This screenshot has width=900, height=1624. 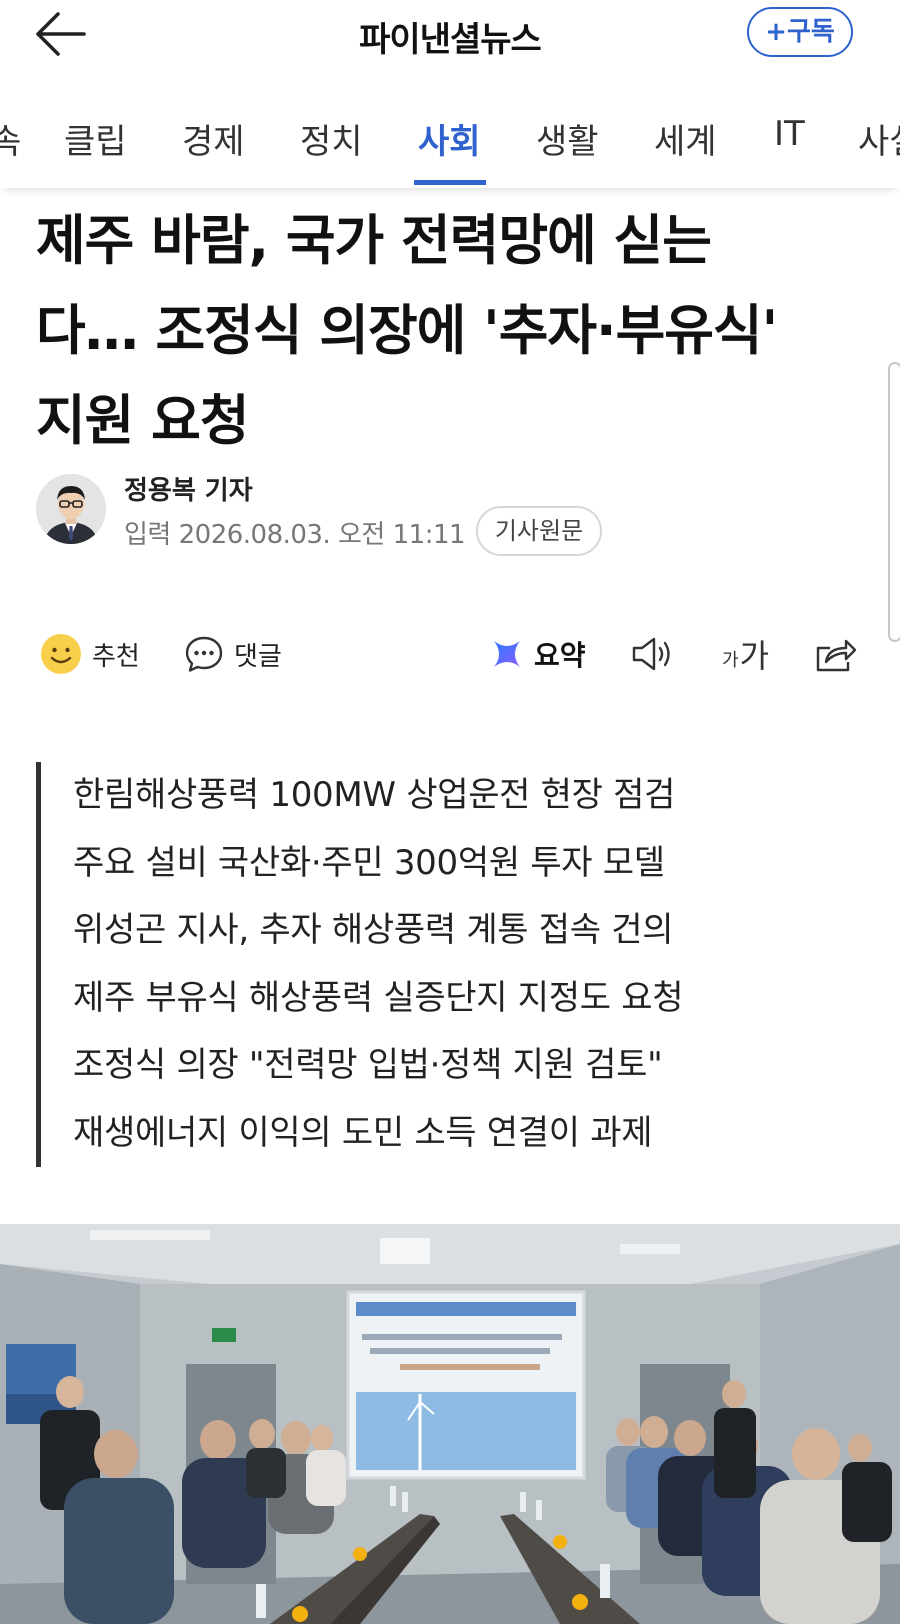 I want to click on headline-line: 제주 바람, 국가 전력망에 싣는, so click(x=374, y=240).